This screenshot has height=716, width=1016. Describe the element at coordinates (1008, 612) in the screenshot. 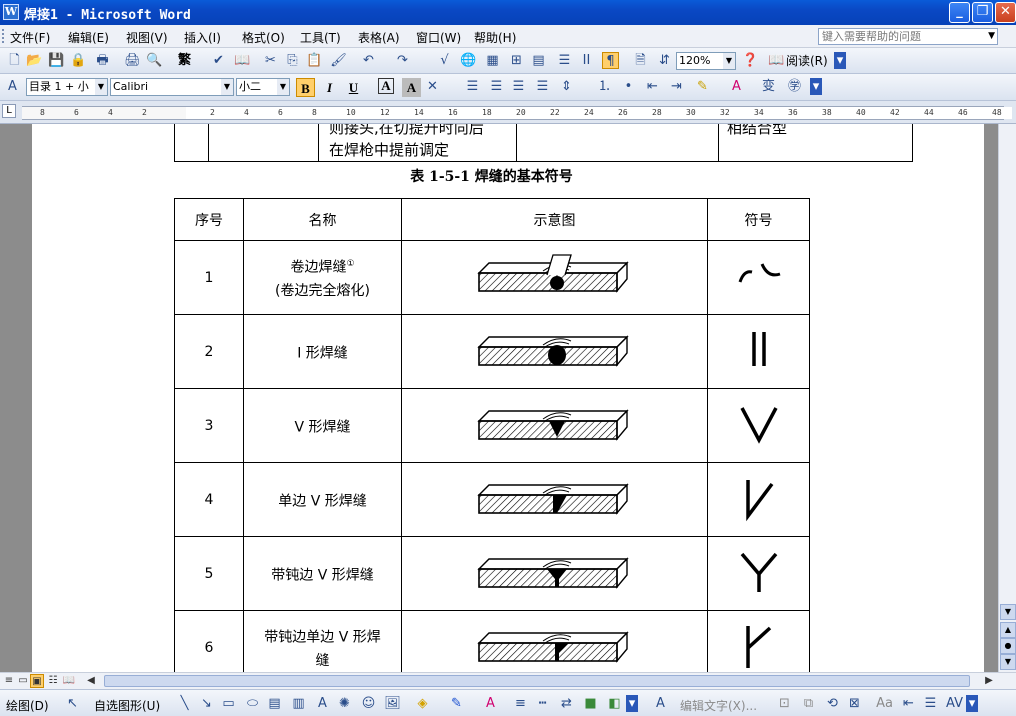

I see `scroll-down-button: ▼` at that location.